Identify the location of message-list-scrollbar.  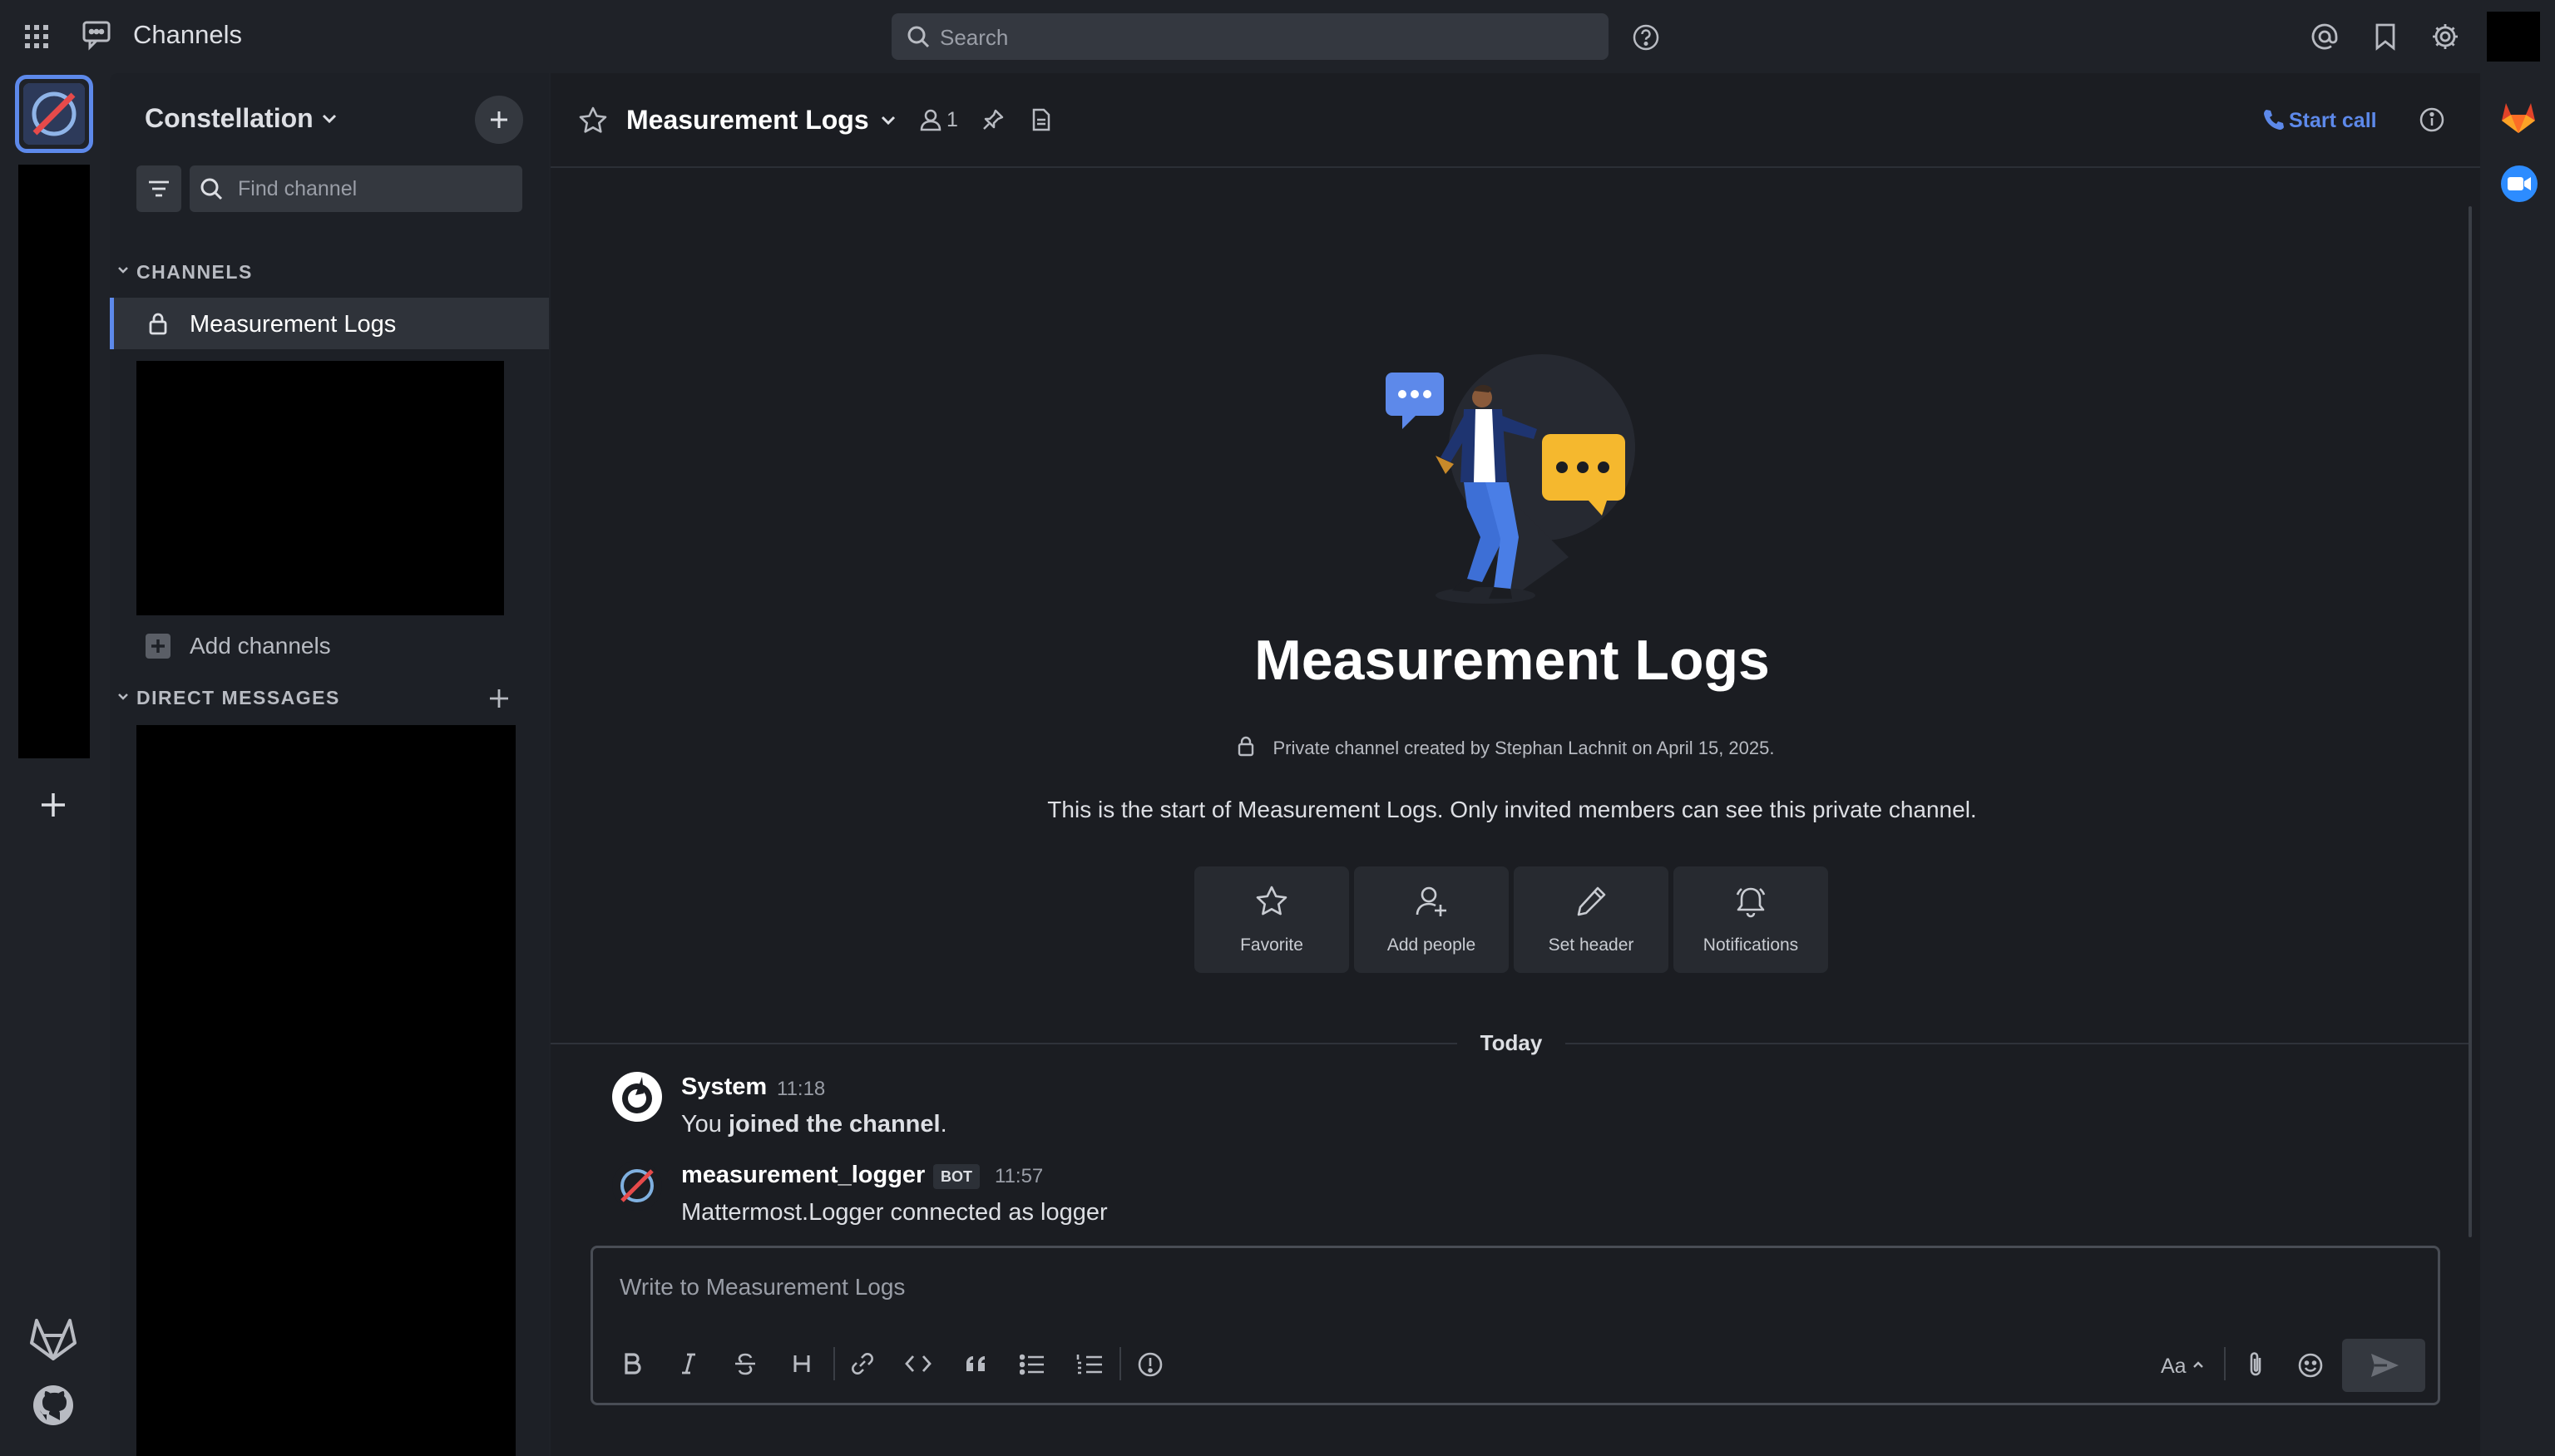
(2470, 721).